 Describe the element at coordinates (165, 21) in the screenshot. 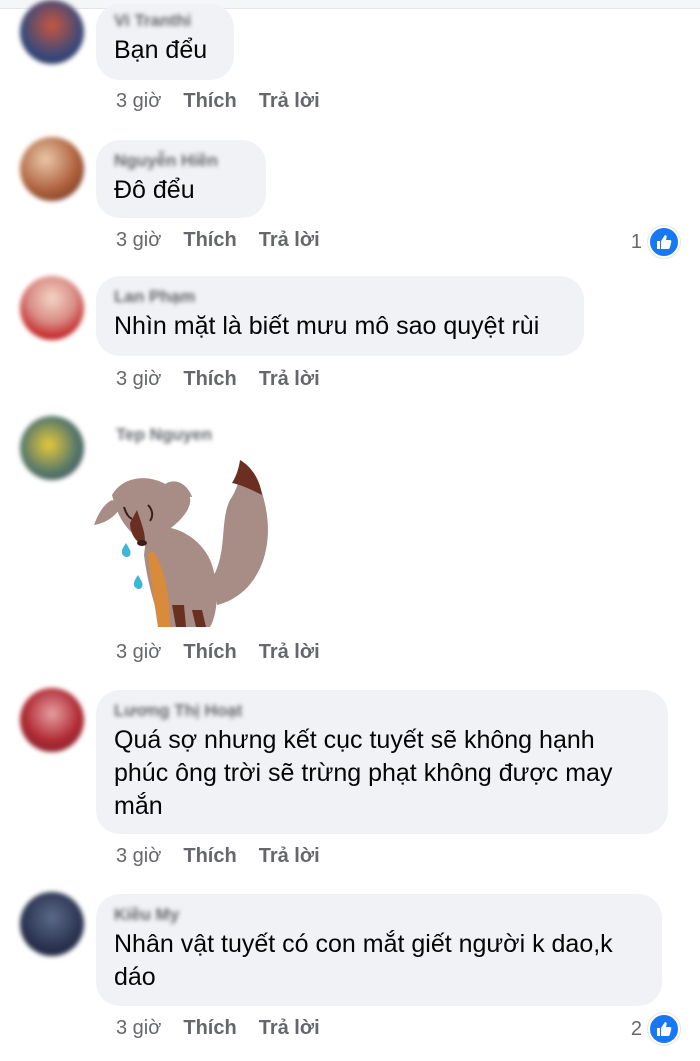

I see `comment-author: Vi Tranthi` at that location.